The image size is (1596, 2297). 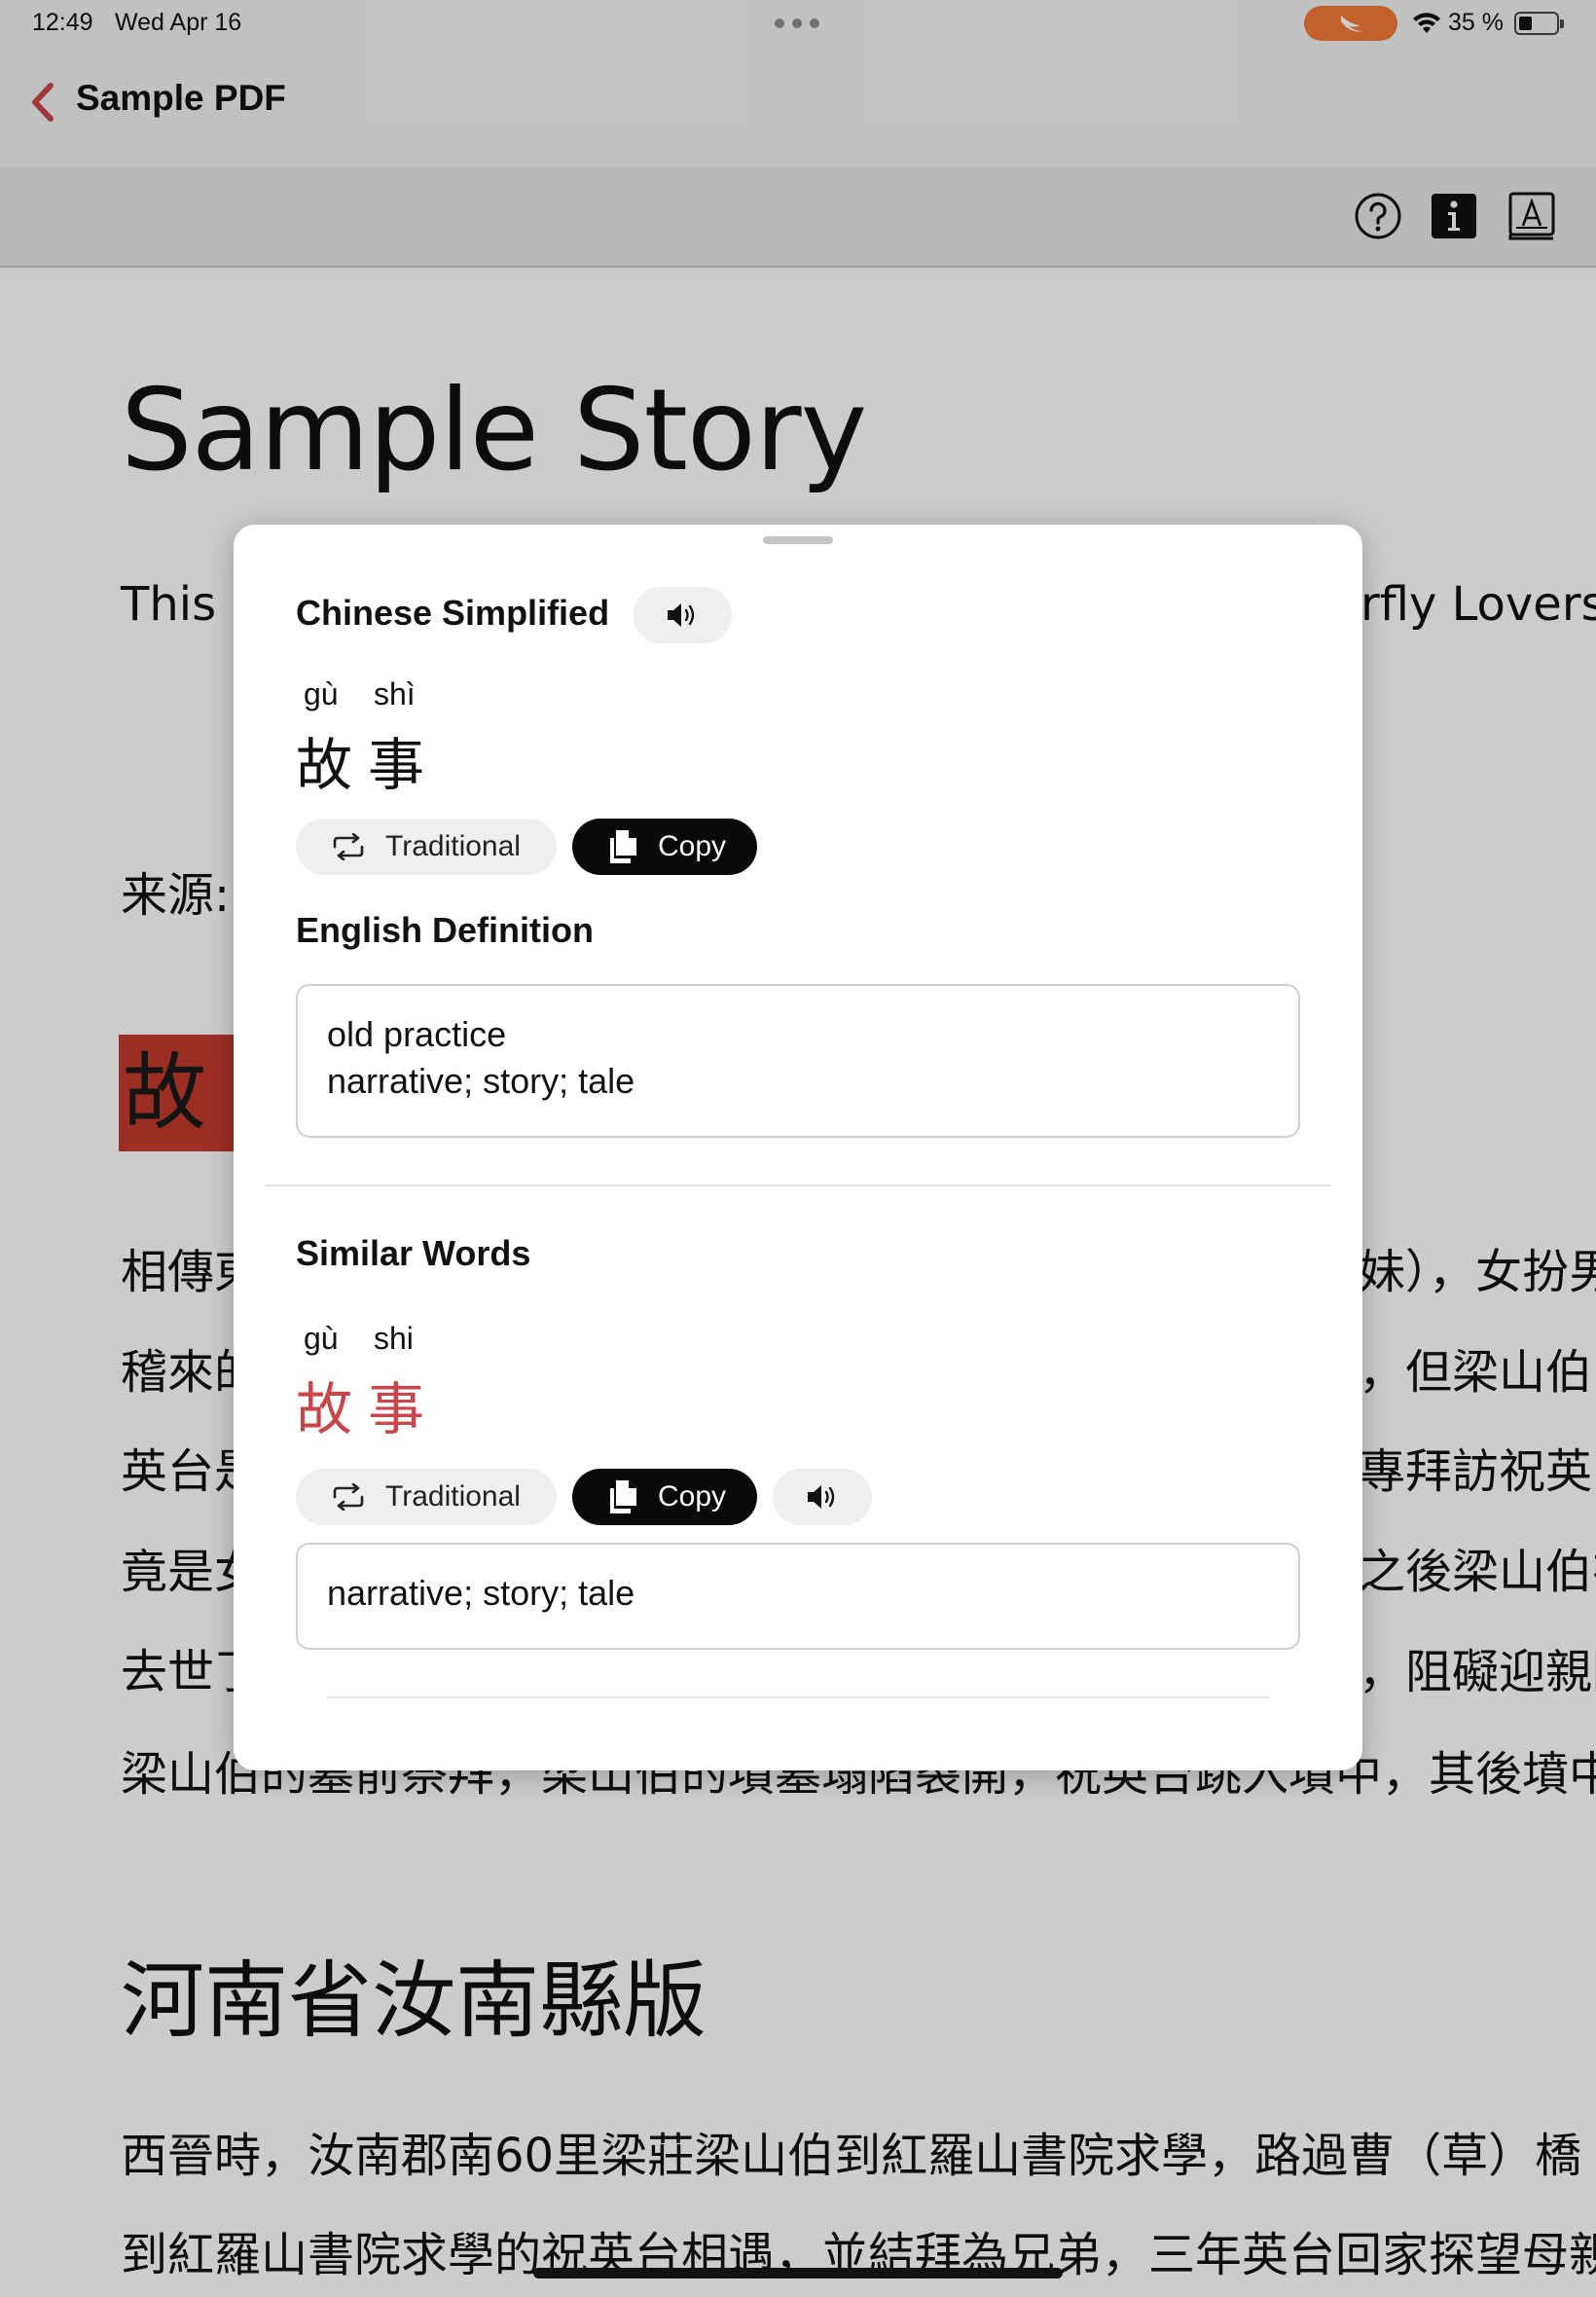 What do you see at coordinates (798, 1697) in the screenshot?
I see `list-divider` at bounding box center [798, 1697].